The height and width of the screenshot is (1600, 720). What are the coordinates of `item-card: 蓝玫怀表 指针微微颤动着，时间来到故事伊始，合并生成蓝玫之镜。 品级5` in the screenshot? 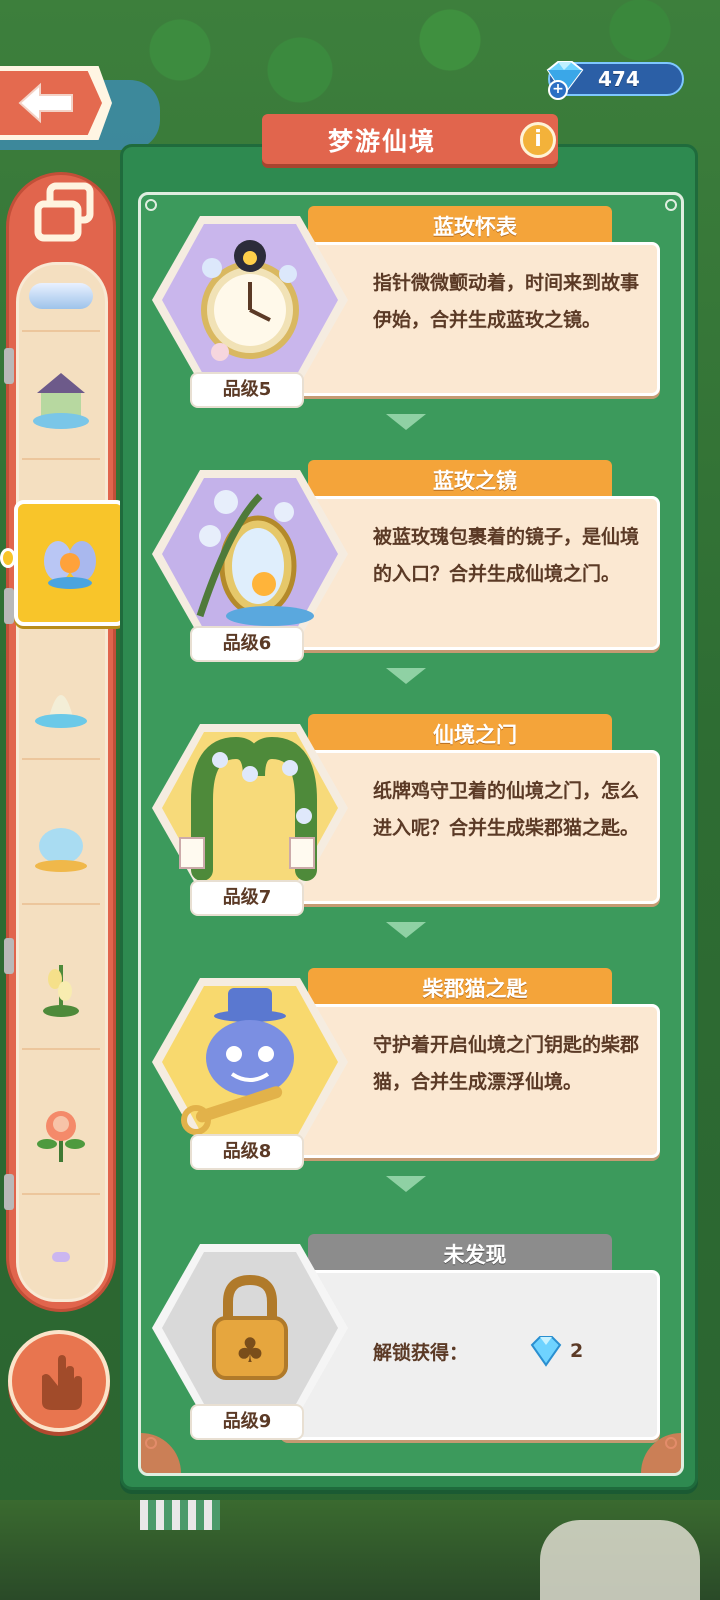 It's located at (405, 307).